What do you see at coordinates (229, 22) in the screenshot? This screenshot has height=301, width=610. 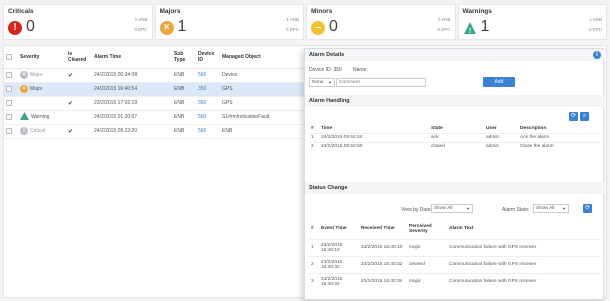 I see `majors-card: Majors × 1 1 eNB 0 EPC` at bounding box center [229, 22].